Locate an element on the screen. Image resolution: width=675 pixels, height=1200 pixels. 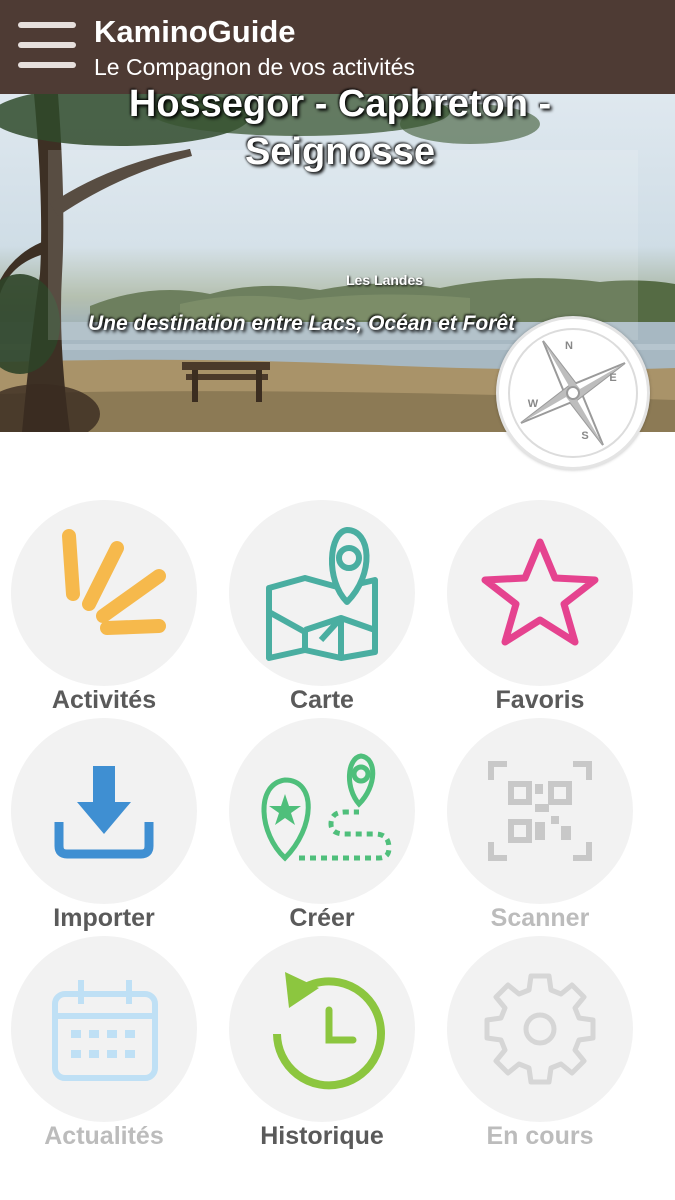
app-subtitle: Le Compagnon de vos activités is located at coordinates (254, 67).